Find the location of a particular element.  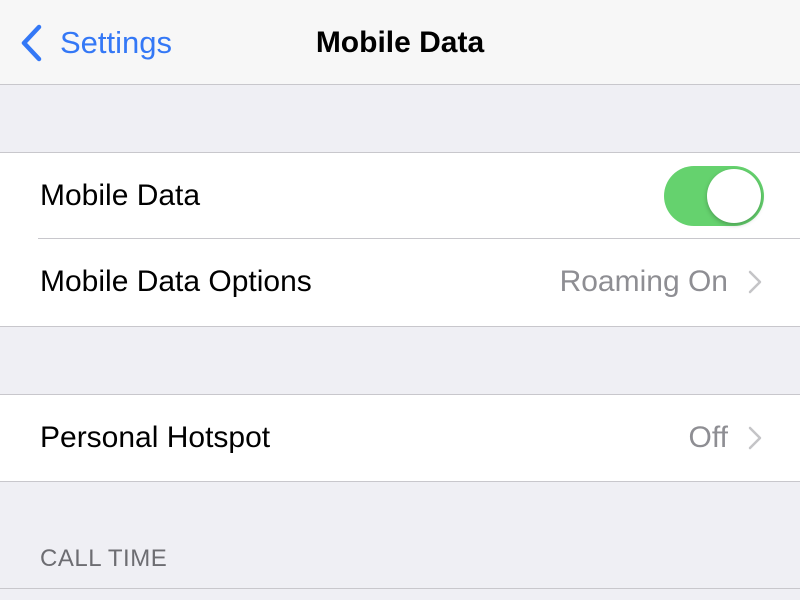

mobile-data-options-value: Roaming On is located at coordinates (643, 281).